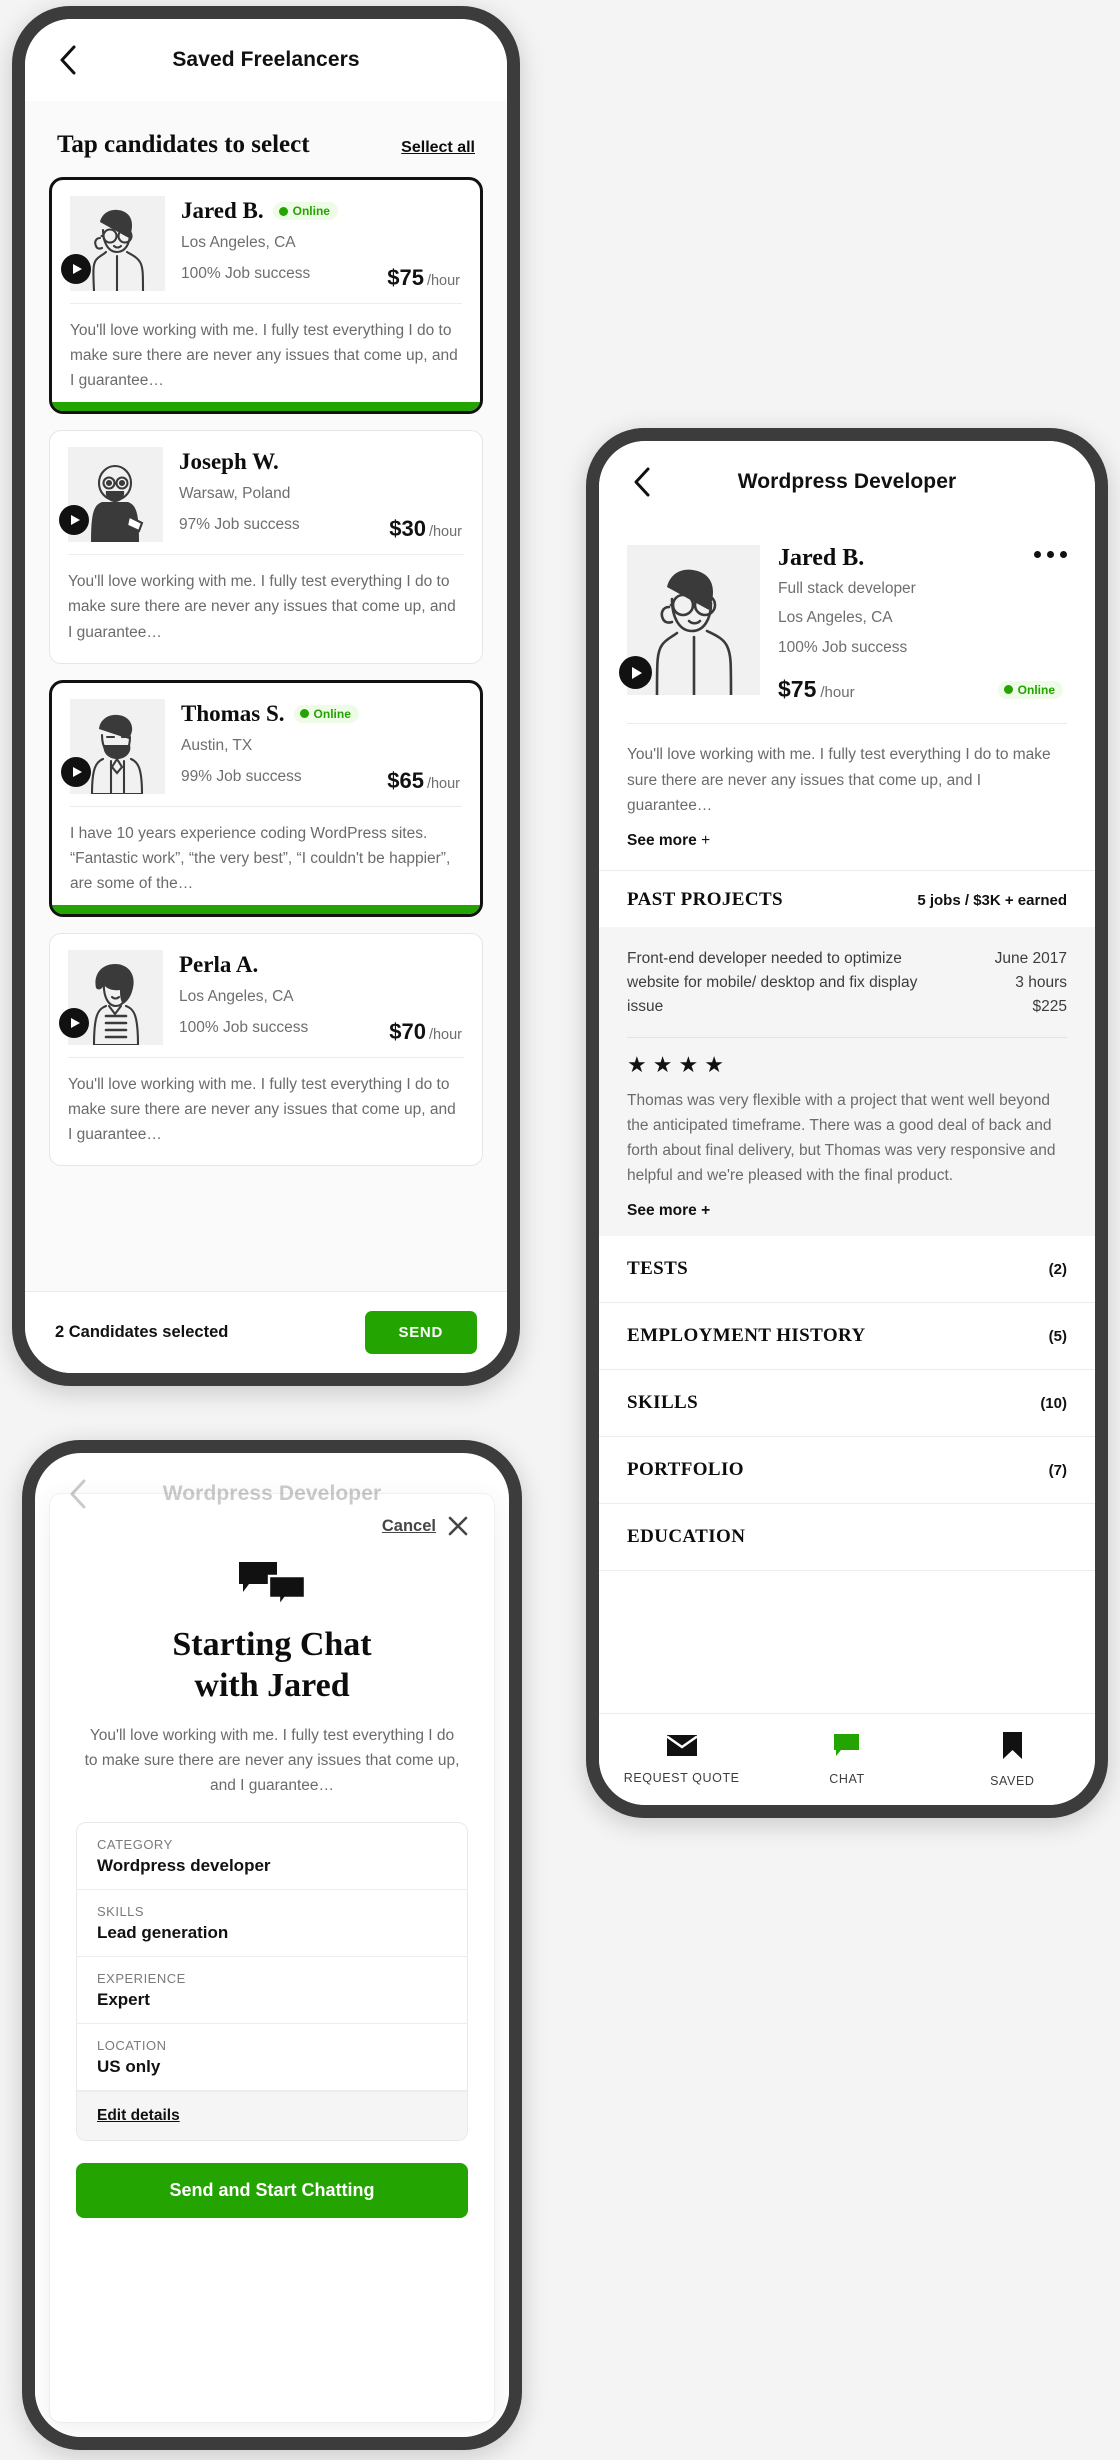 The height and width of the screenshot is (2460, 1120). What do you see at coordinates (405, 780) in the screenshot?
I see `rate-amount: $65` at bounding box center [405, 780].